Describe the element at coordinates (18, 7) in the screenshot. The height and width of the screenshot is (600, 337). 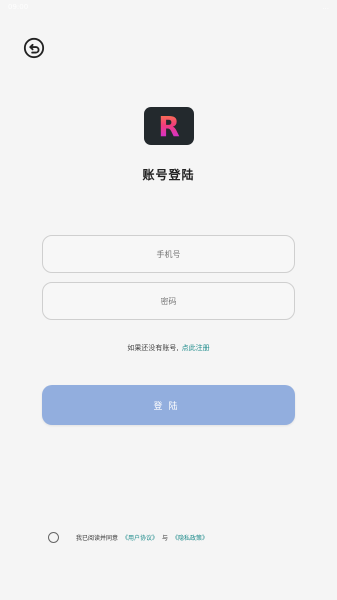
I see `status-time: 09:00` at that location.